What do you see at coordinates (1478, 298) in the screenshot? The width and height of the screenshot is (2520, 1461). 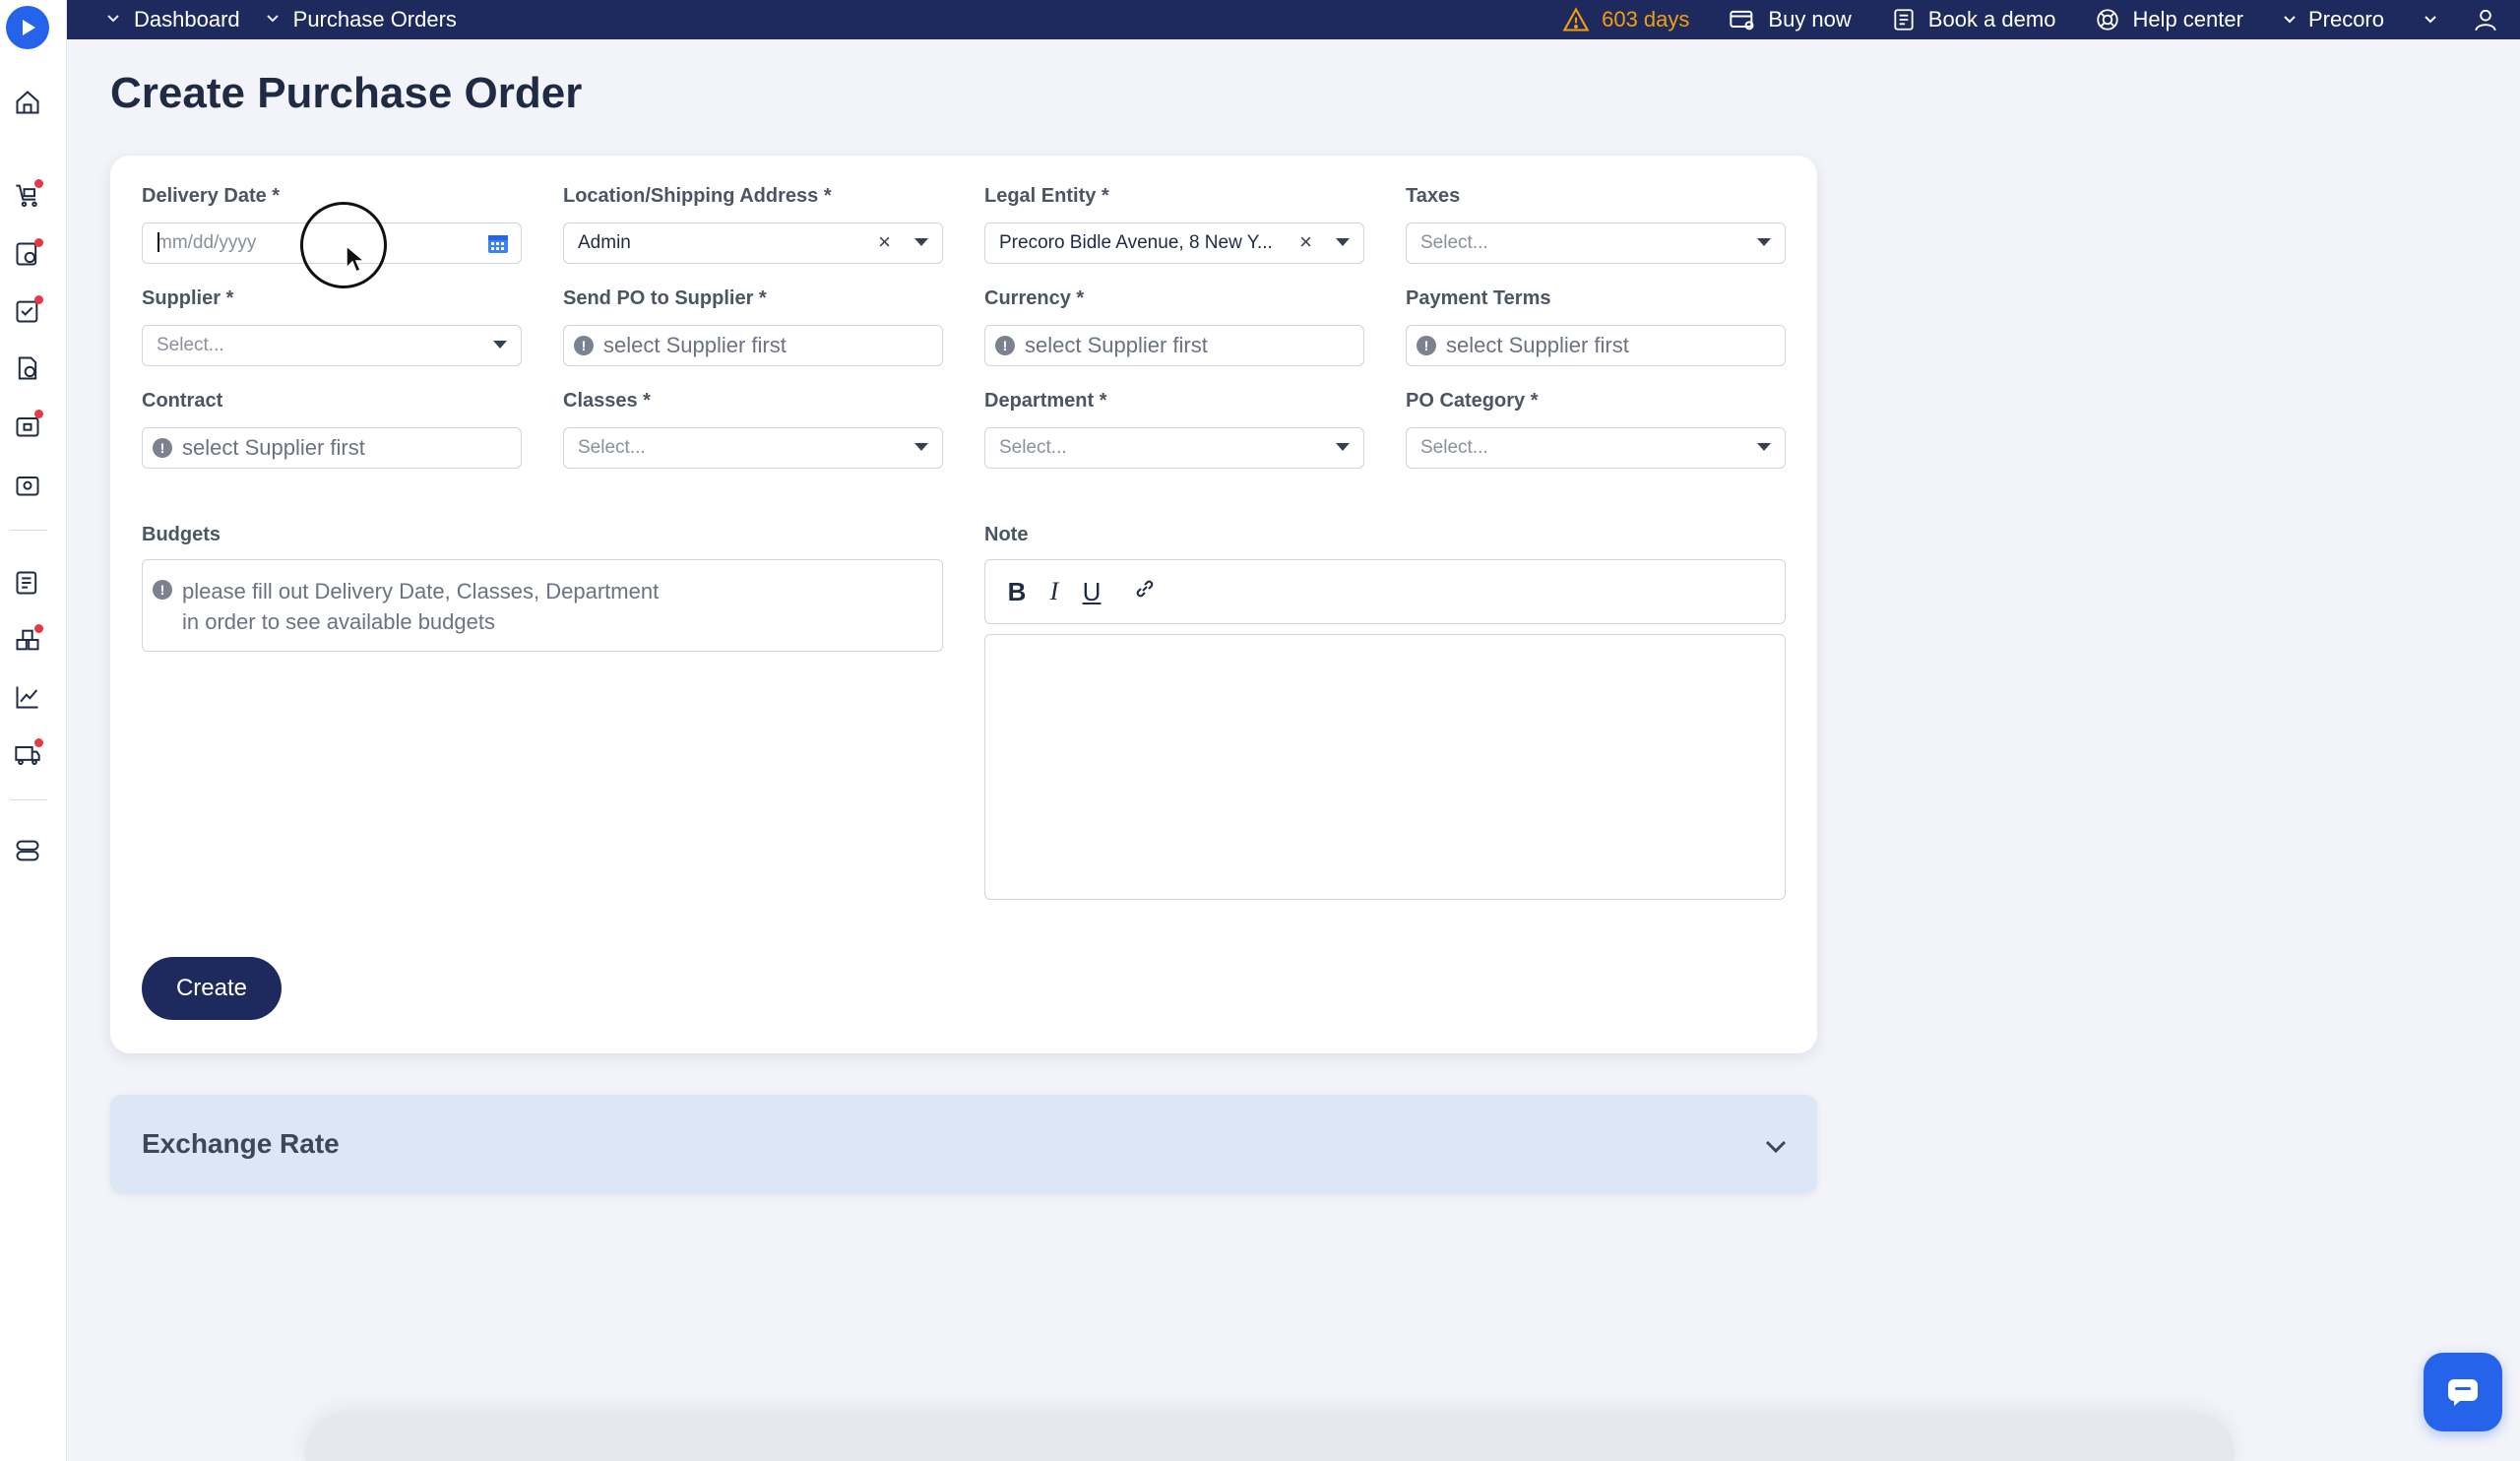 I see `payment-terms-label: Payment Terms` at bounding box center [1478, 298].